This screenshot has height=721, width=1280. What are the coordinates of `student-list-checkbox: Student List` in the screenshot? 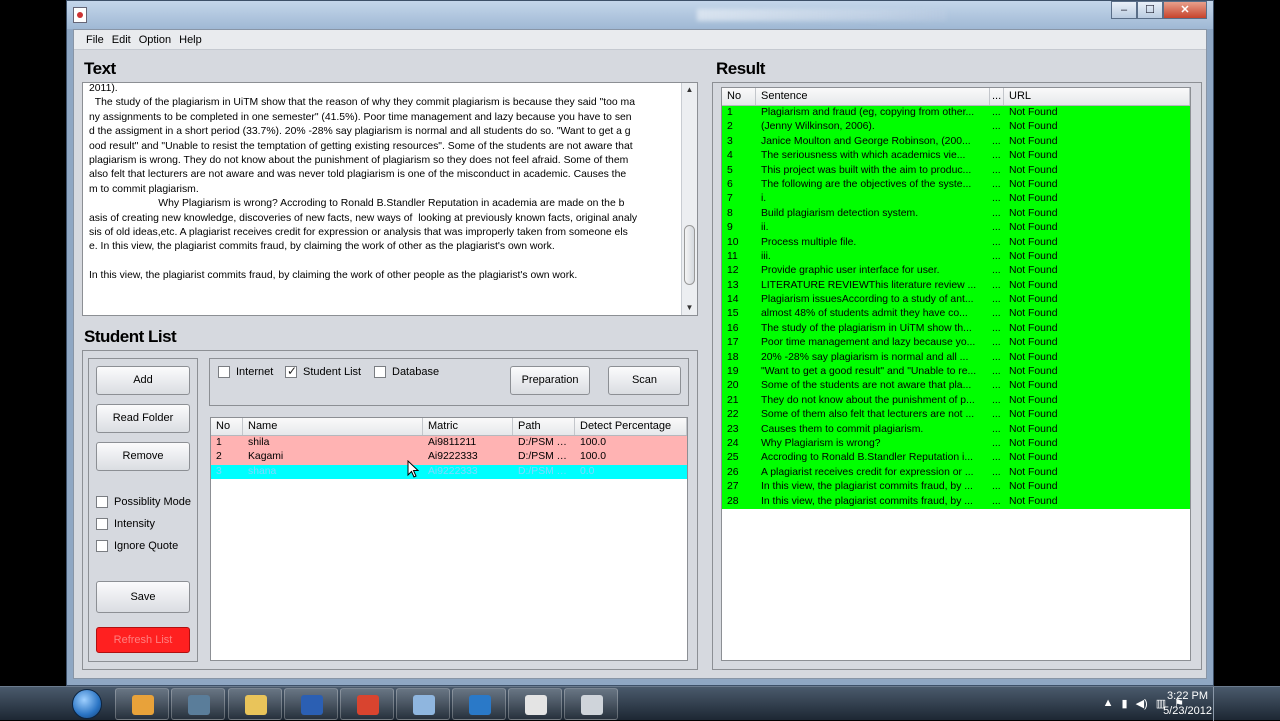 It's located at (323, 371).